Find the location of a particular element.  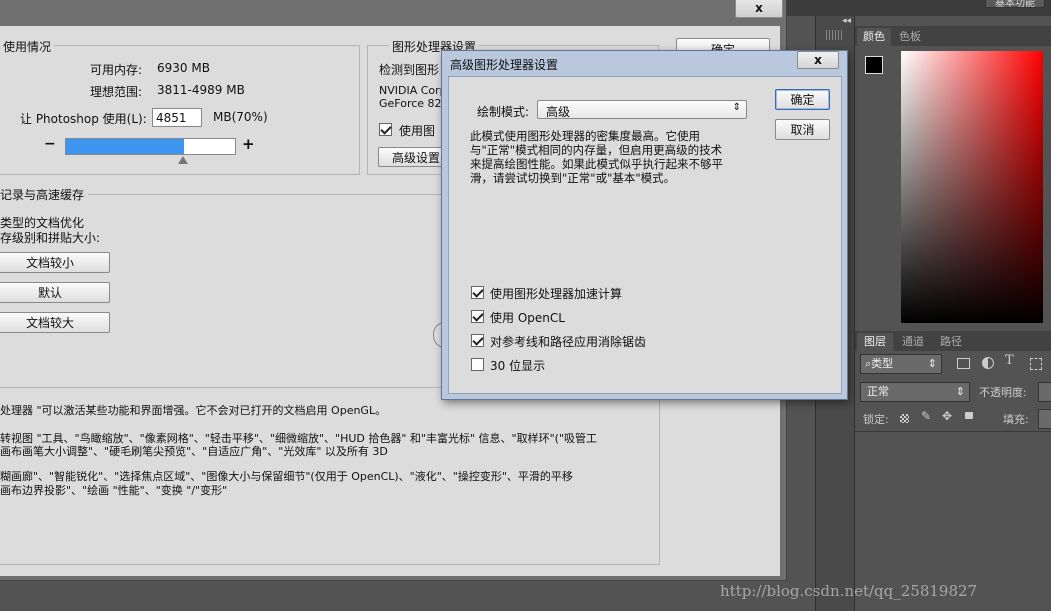

blend-mode-value: 正常 is located at coordinates (878, 391).